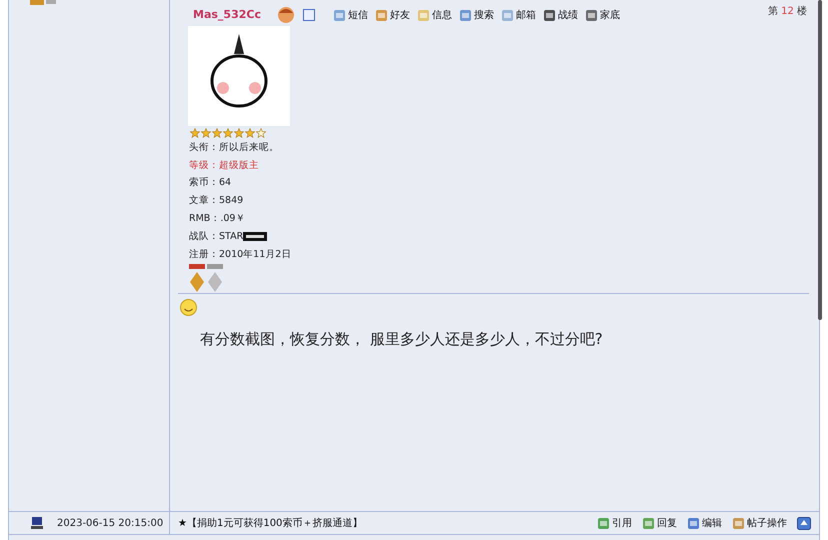 Image resolution: width=828 pixels, height=540 pixels. What do you see at coordinates (402, 339) in the screenshot?
I see `post-body: 有分数截图，恢复分数， 服里多少人还是多少人，不过分吧?` at bounding box center [402, 339].